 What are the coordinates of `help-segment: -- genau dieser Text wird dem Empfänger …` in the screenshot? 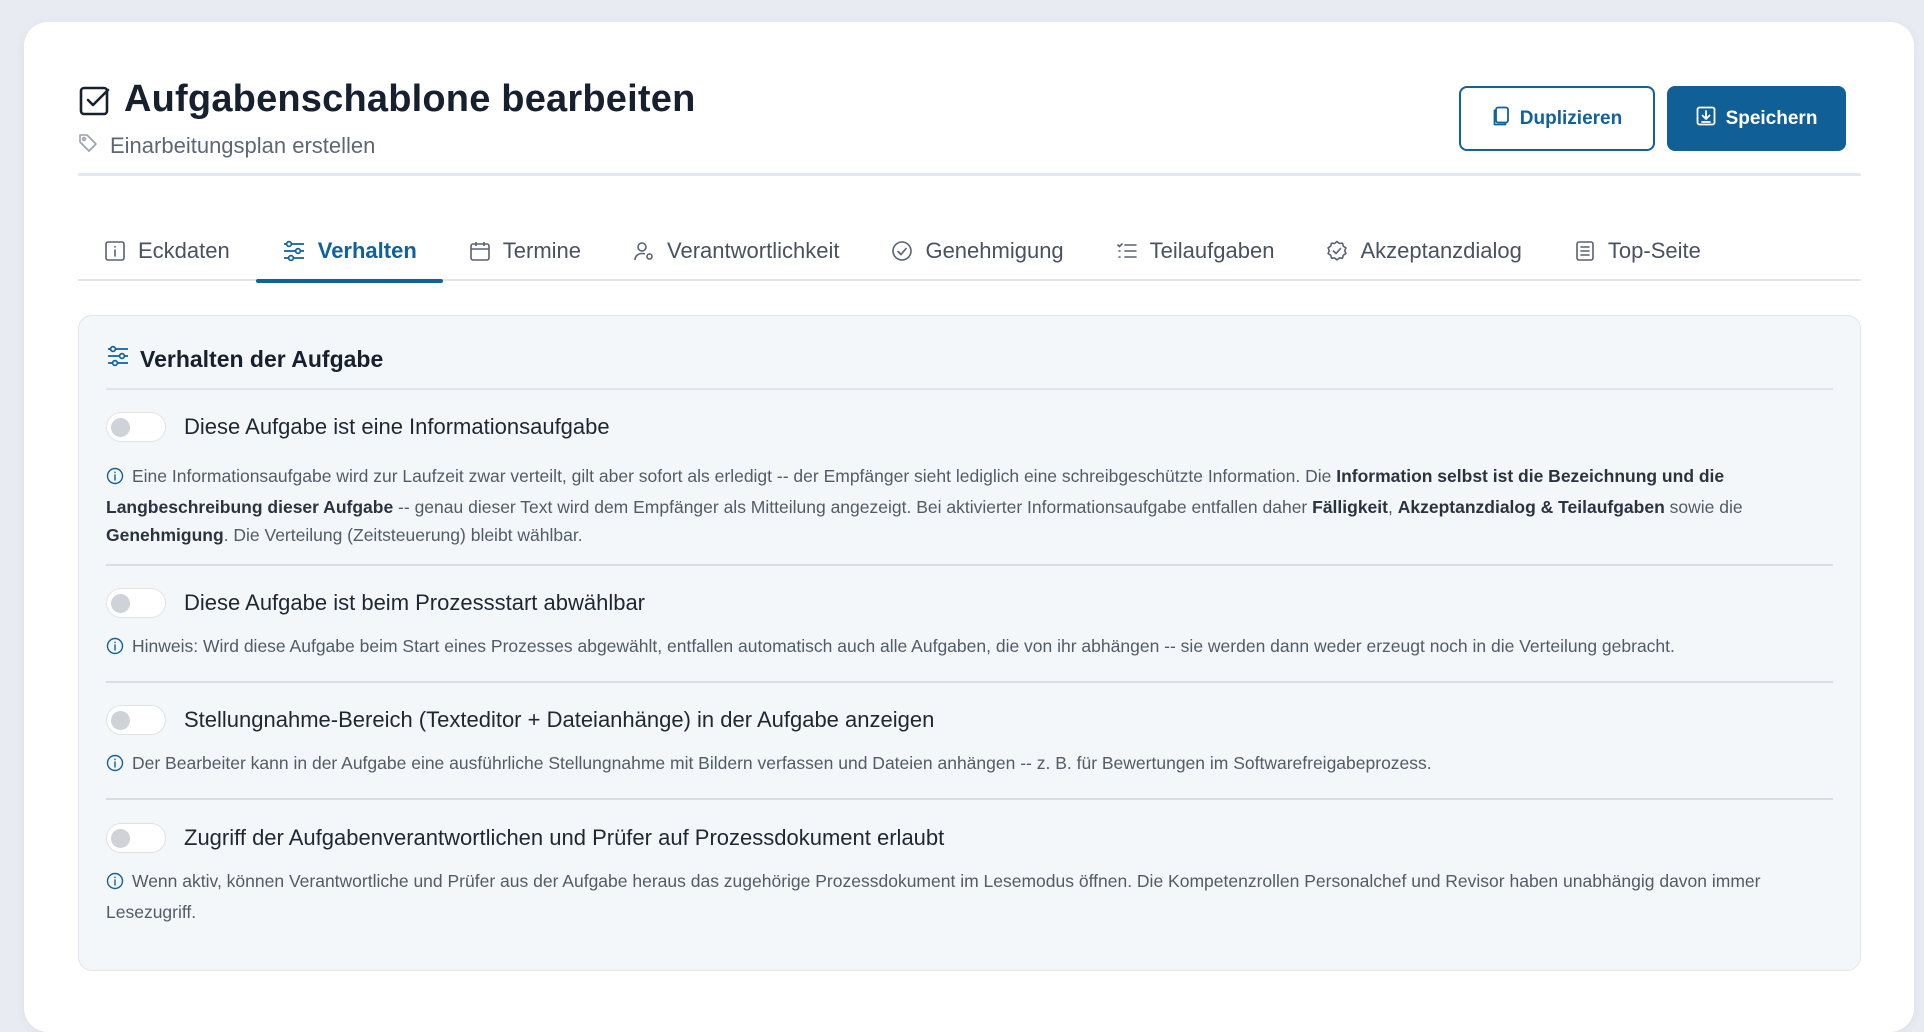 It's located at (853, 507).